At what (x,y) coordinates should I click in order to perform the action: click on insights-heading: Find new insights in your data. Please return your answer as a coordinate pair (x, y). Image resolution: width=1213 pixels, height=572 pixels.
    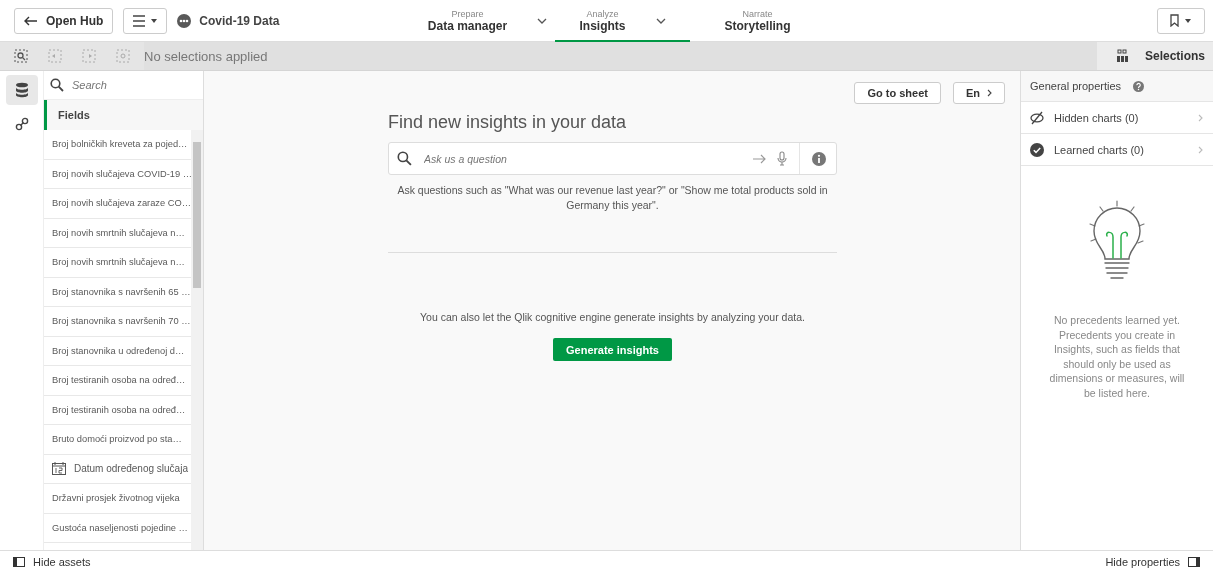
    Looking at the image, I should click on (508, 122).